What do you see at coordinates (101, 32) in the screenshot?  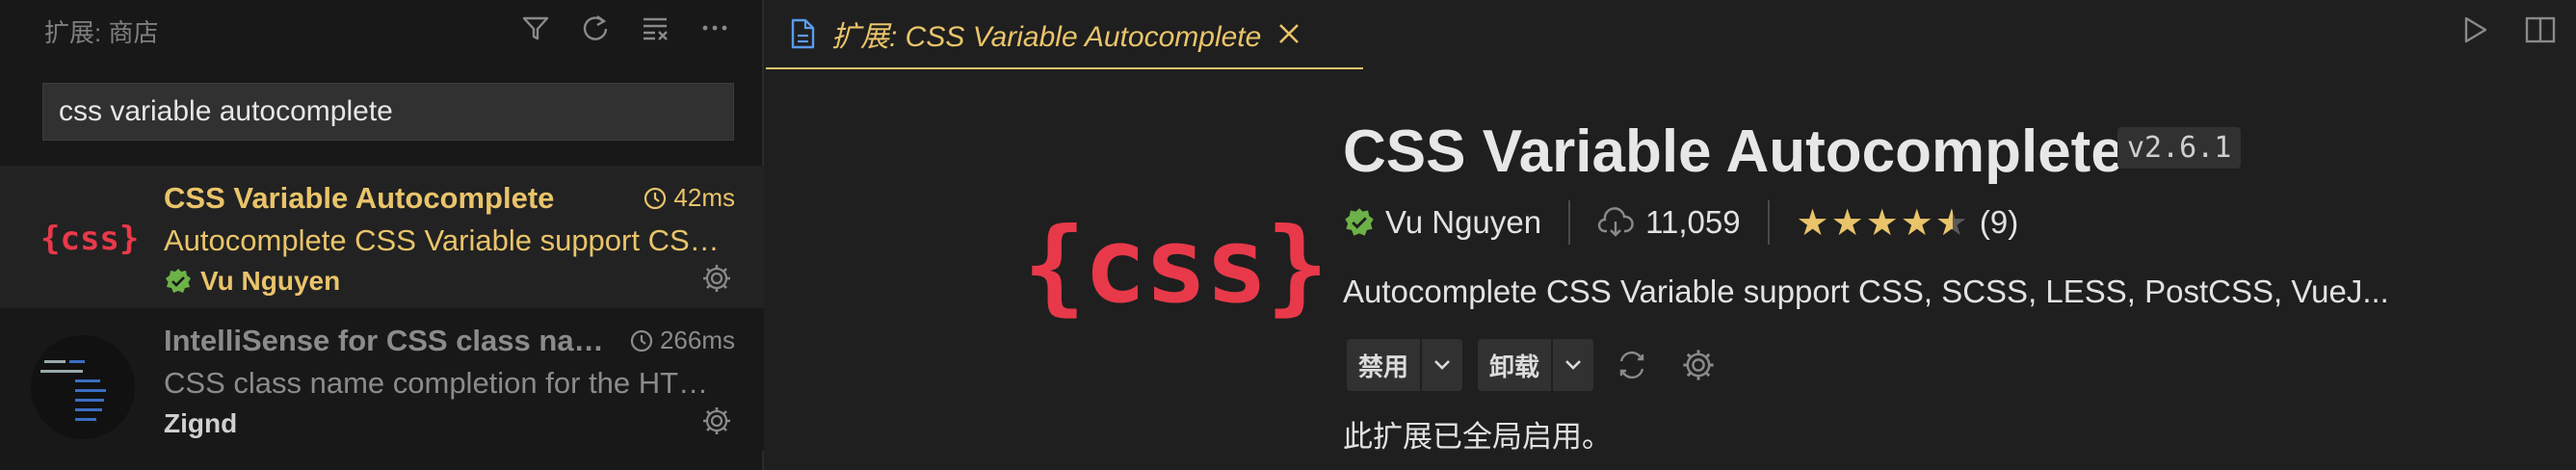 I see `sidebar-title: 扩展: 商店` at bounding box center [101, 32].